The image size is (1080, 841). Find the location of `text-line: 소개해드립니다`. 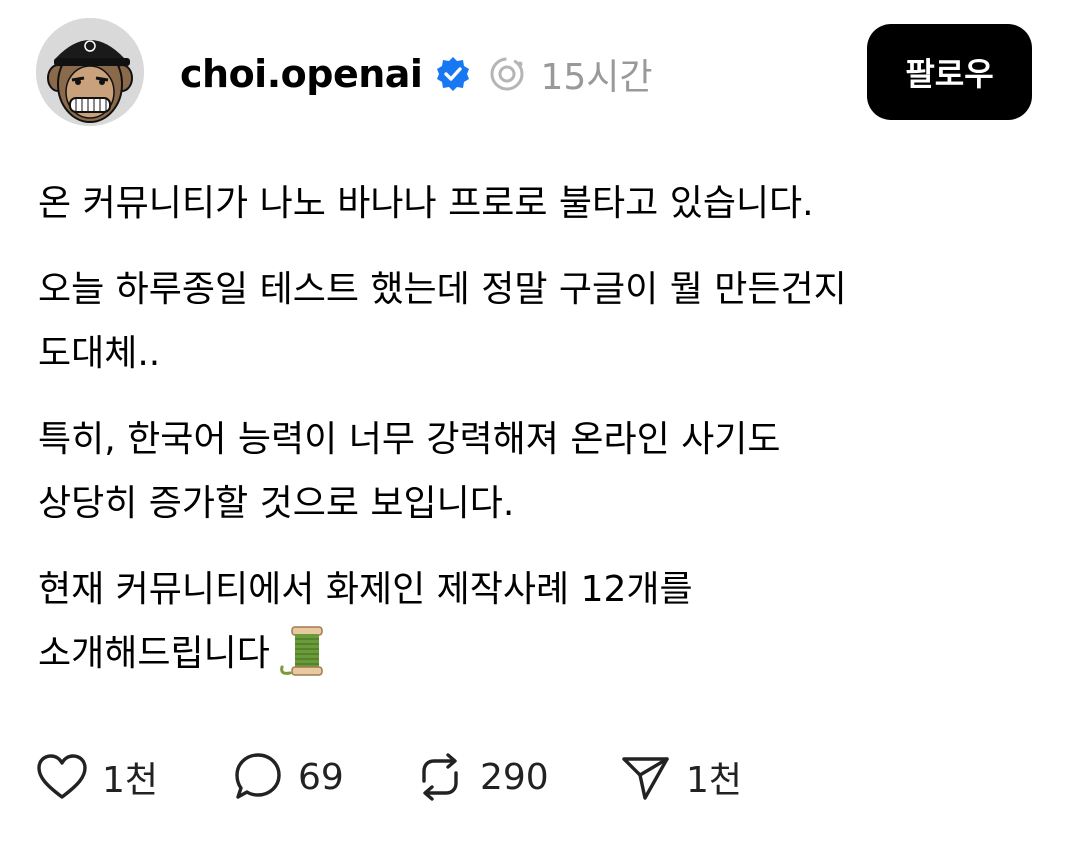

text-line: 소개해드립니다 is located at coordinates (154, 653).